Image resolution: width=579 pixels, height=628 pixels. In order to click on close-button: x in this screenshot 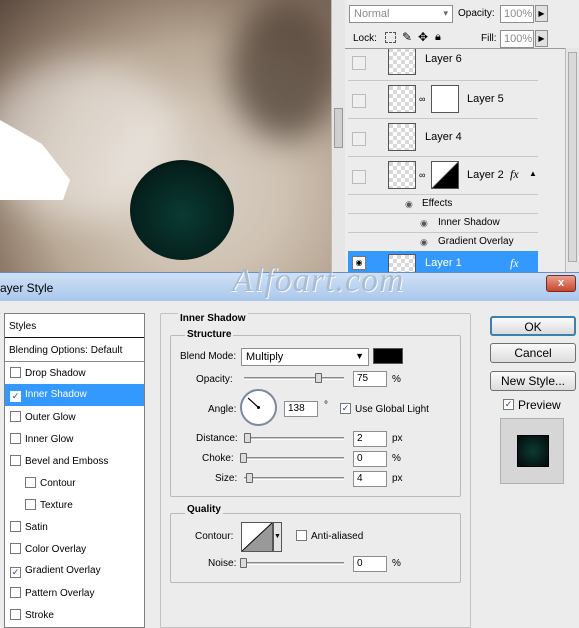, I will do `click(561, 283)`.